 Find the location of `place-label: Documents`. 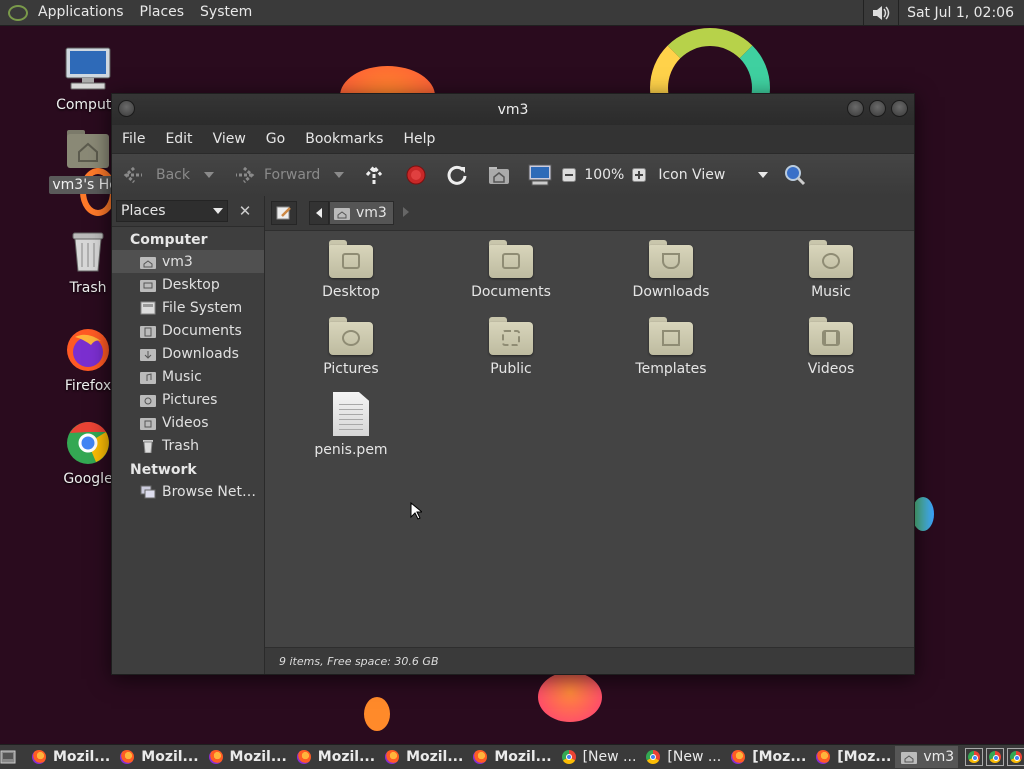

place-label: Documents is located at coordinates (202, 330).